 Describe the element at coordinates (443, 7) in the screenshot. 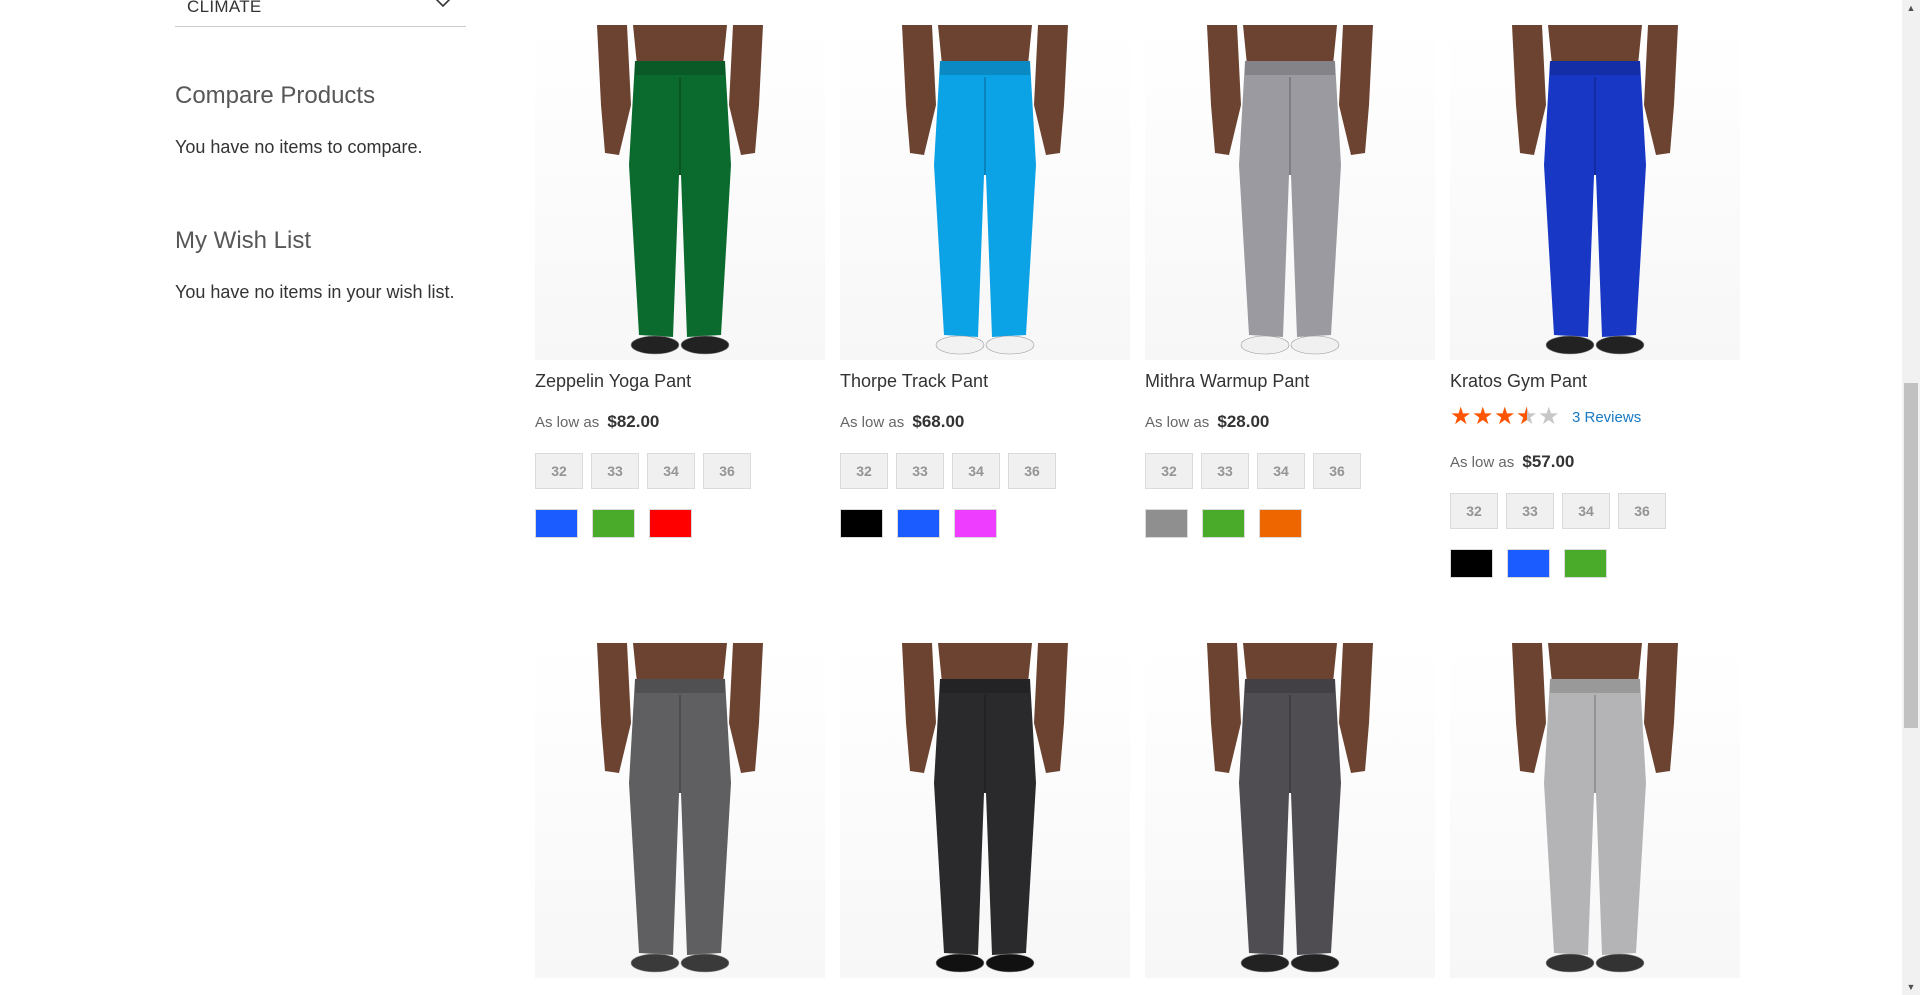

I see `chevron-down-icon` at that location.